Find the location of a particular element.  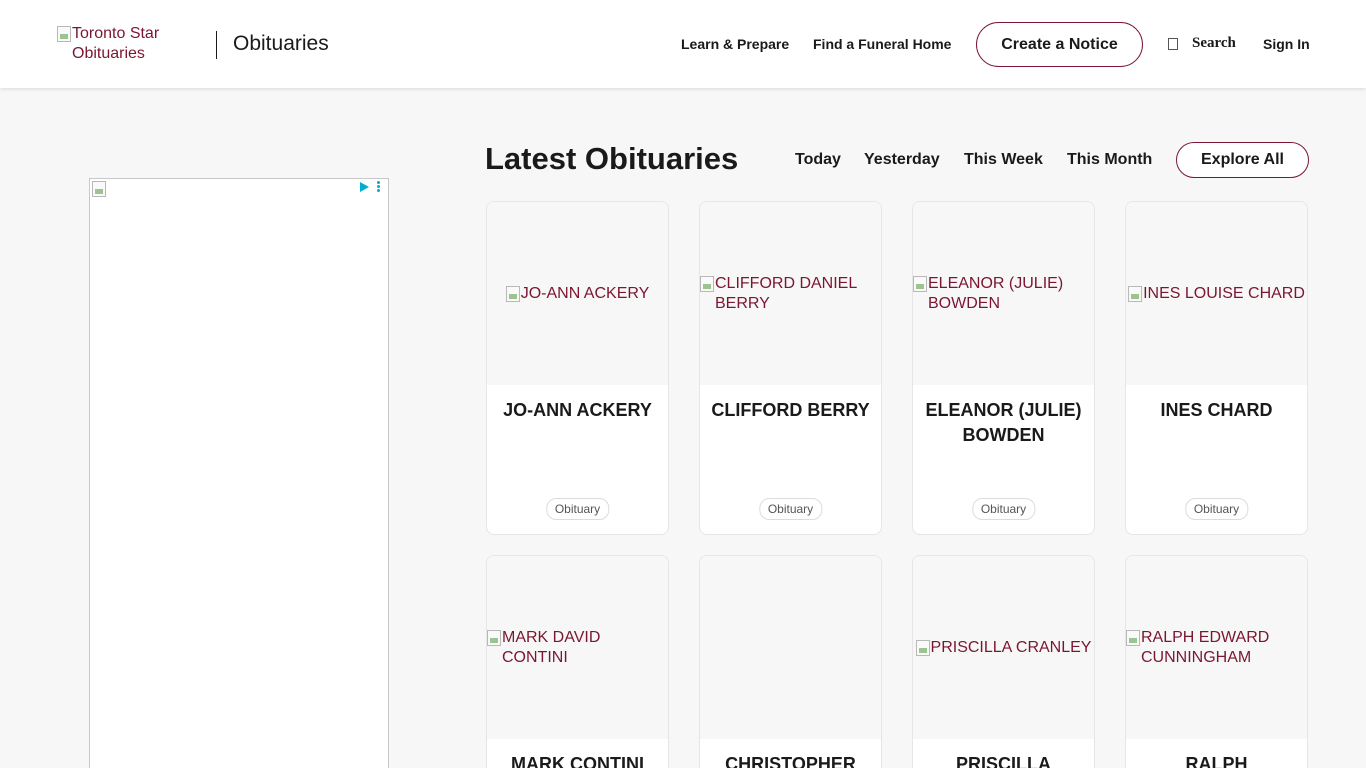

obituary-card: CHRISTOPHER is located at coordinates (790, 661).